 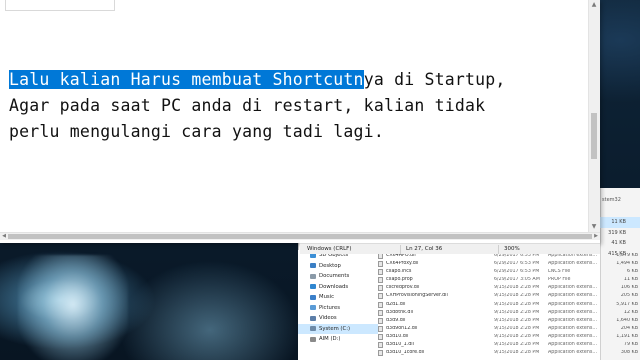 What do you see at coordinates (620, 200) in the screenshot?
I see `explorer-path: stem32` at bounding box center [620, 200].